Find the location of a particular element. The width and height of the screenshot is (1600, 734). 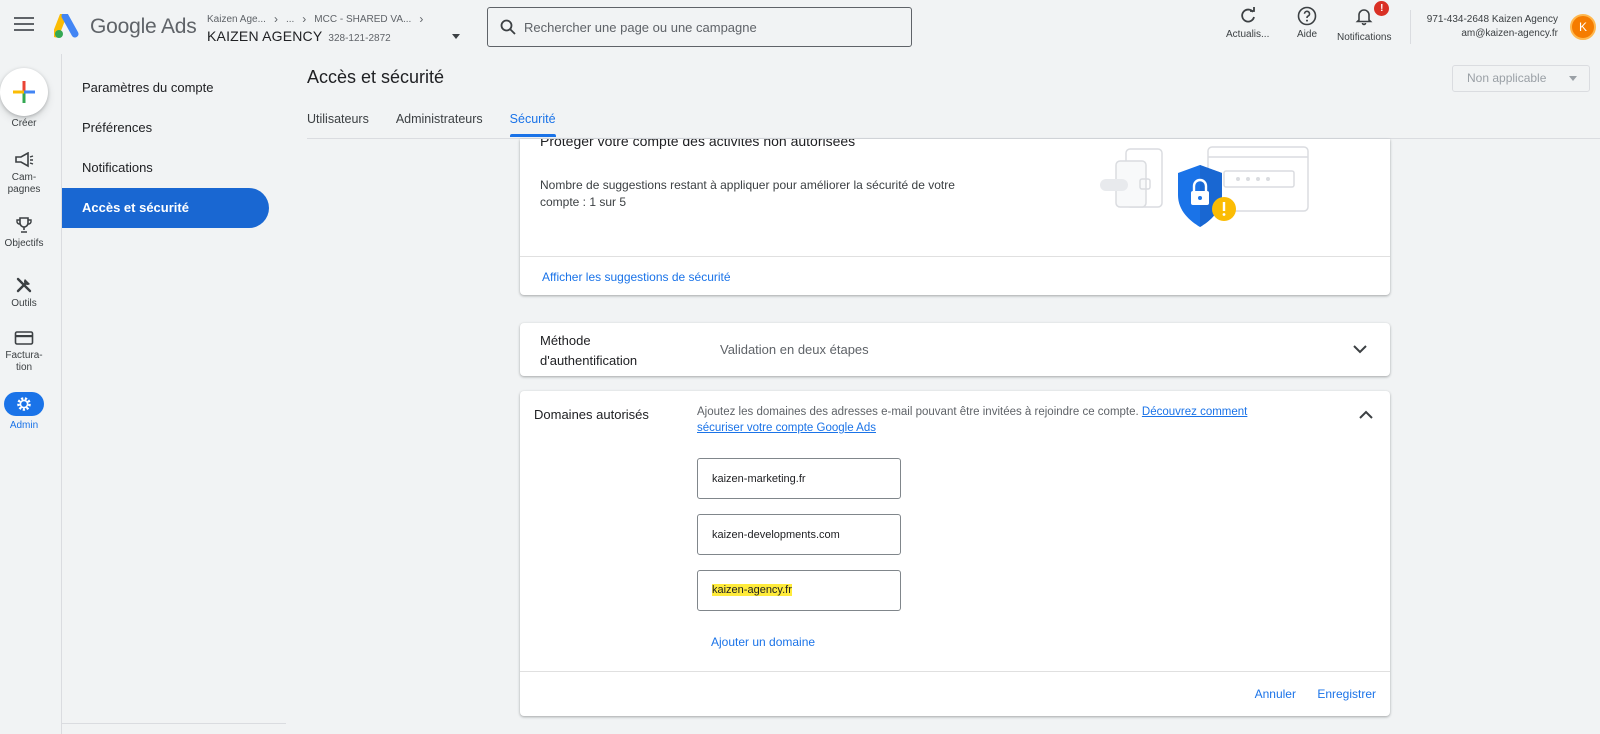

rail-create: Créer is located at coordinates (24, 124).